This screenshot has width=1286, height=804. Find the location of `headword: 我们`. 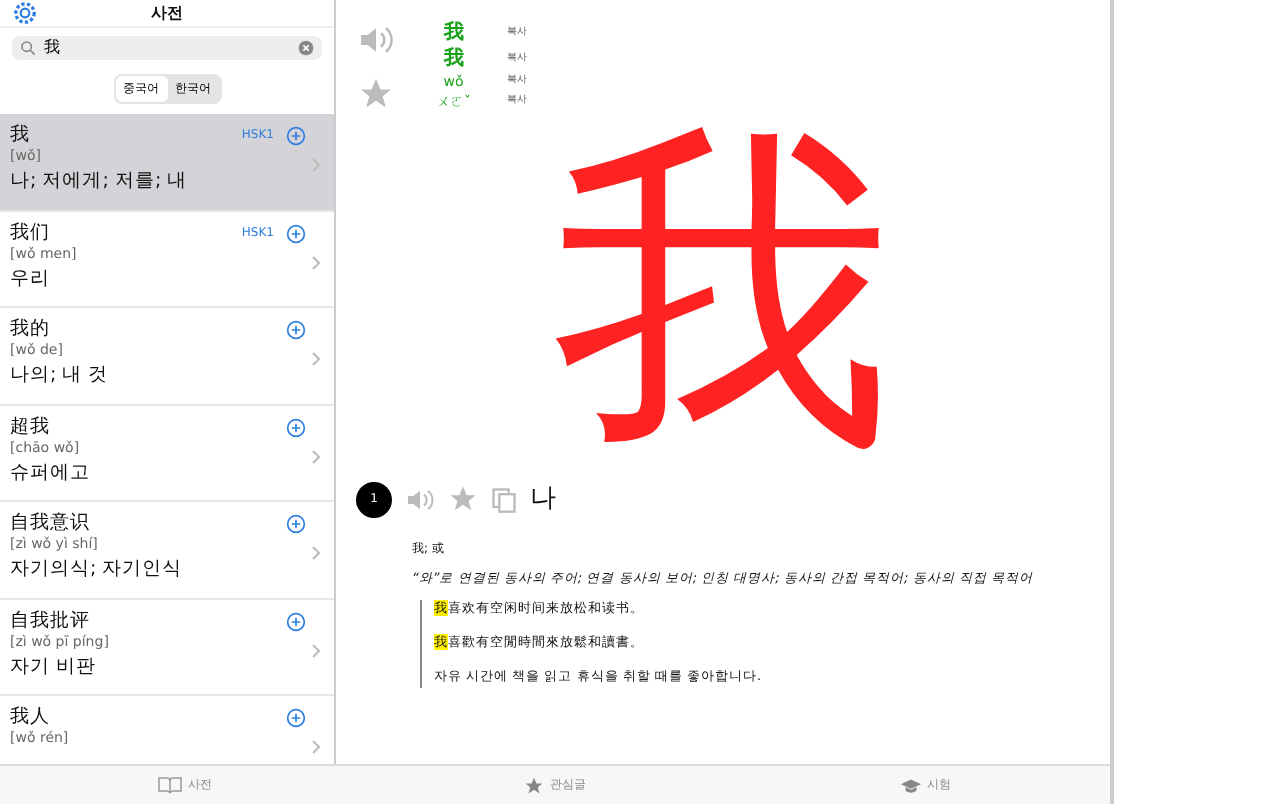

headword: 我们 is located at coordinates (30, 233).